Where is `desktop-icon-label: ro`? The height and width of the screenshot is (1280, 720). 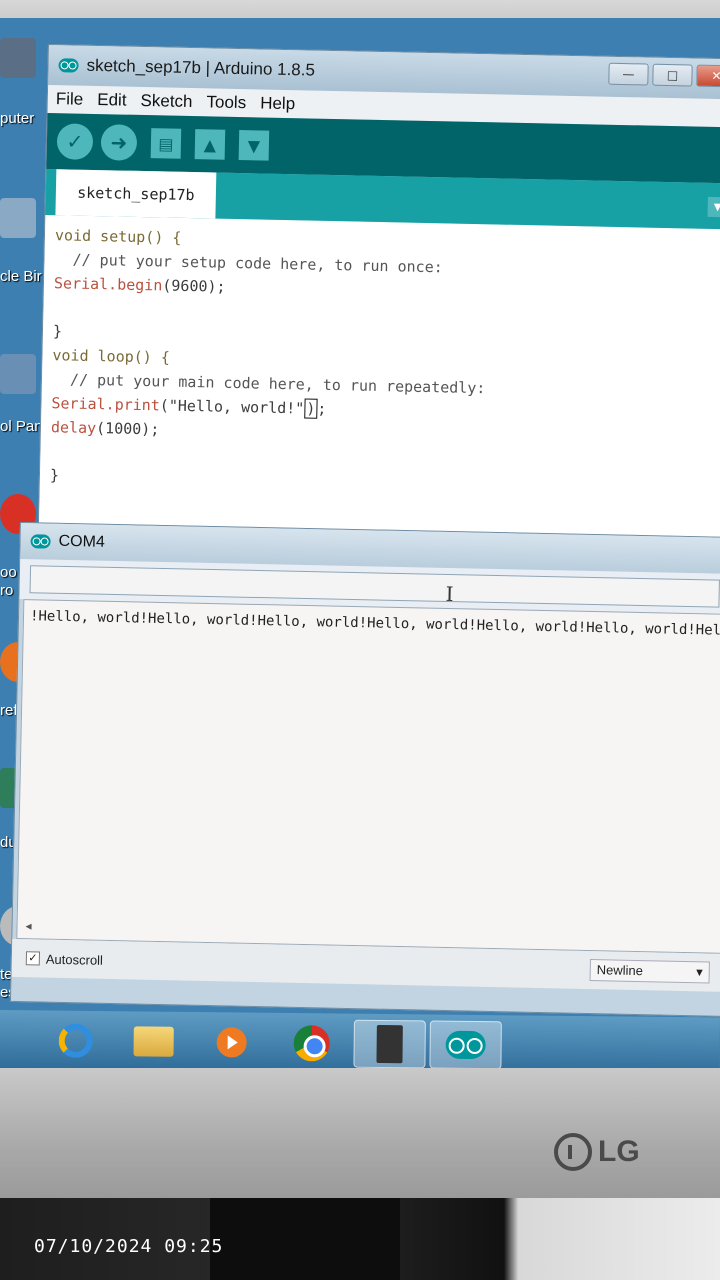
desktop-icon-label: ro is located at coordinates (7, 590).